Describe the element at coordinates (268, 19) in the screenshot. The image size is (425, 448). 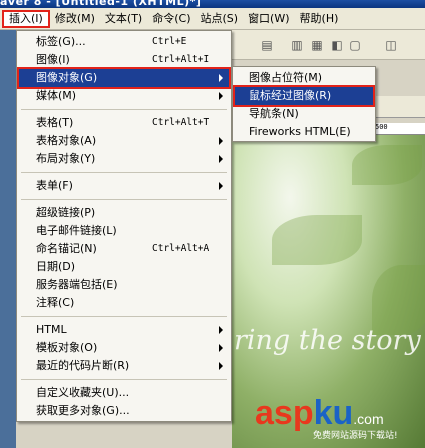
I see `menubar-item-5: 窗口(W)` at that location.